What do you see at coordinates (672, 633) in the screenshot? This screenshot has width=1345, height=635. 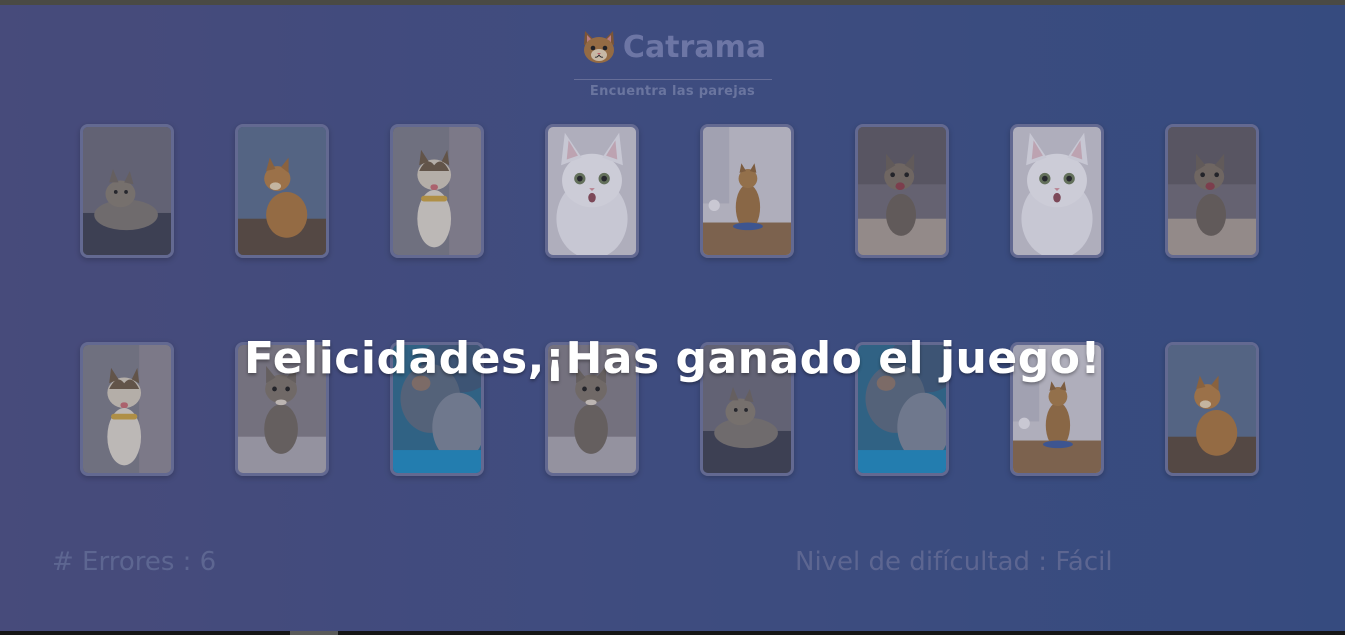 I see `horizontal-scrollbar` at bounding box center [672, 633].